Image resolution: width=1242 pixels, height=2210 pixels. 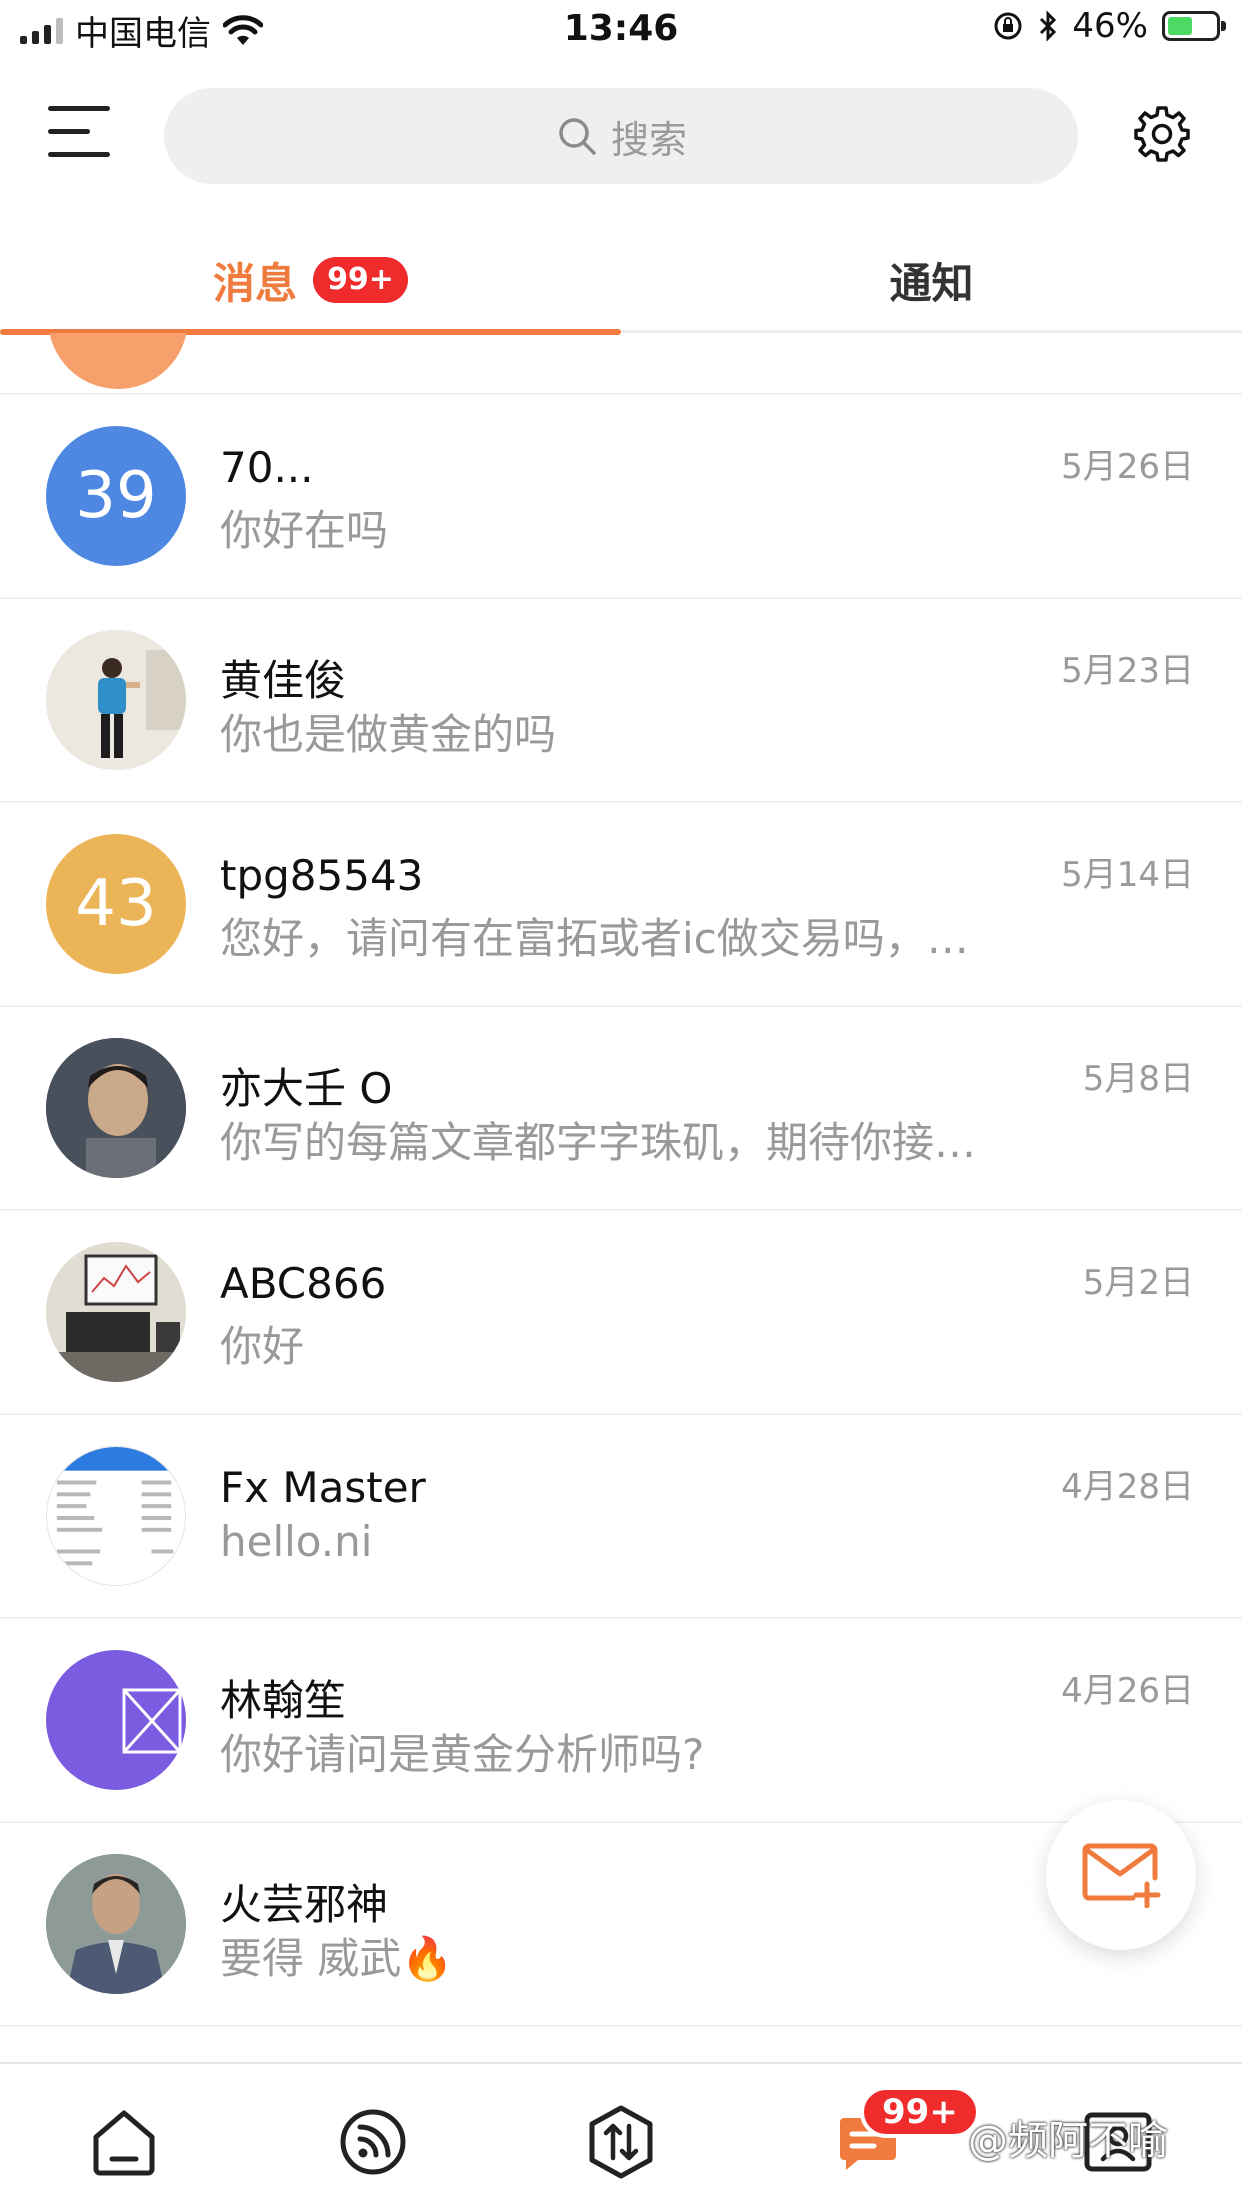 I want to click on message-preview: hello.ni, so click(x=296, y=1541).